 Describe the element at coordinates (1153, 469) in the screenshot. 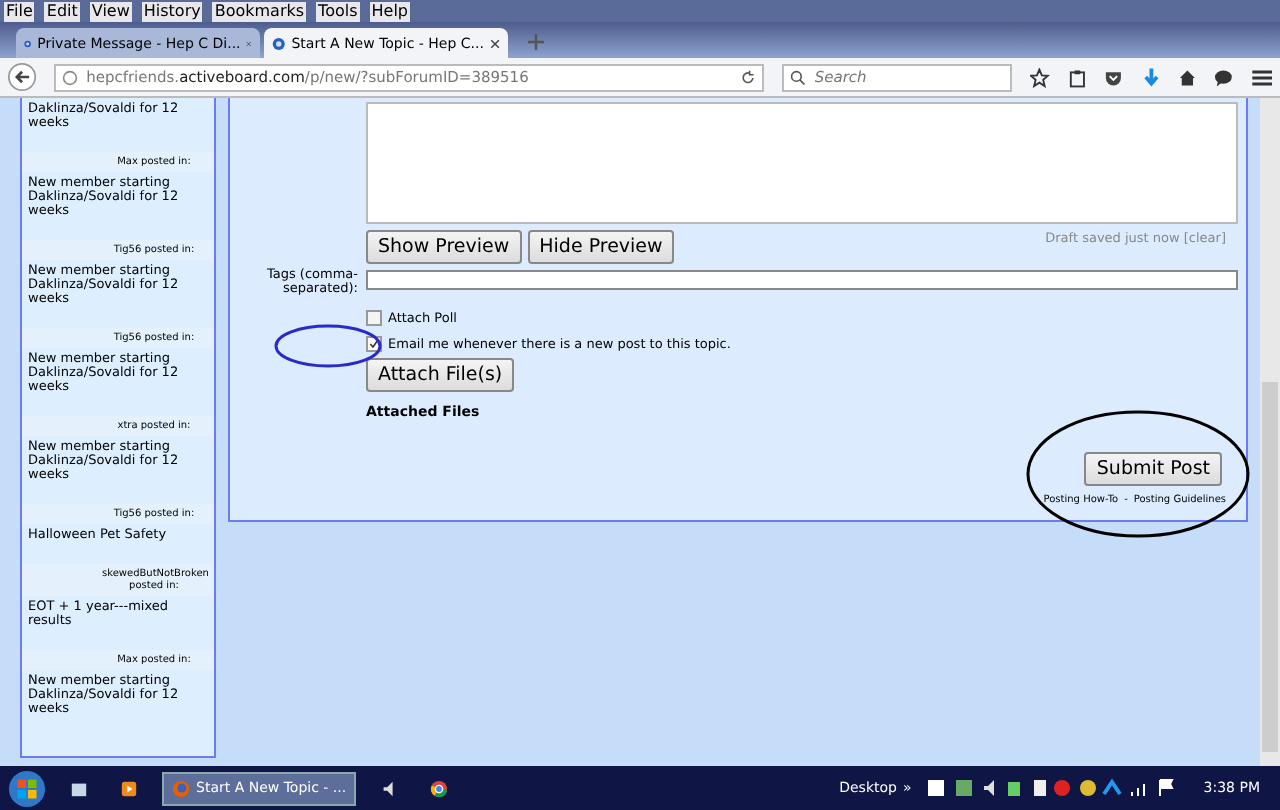

I see `submit-post-button: Submit Post` at that location.